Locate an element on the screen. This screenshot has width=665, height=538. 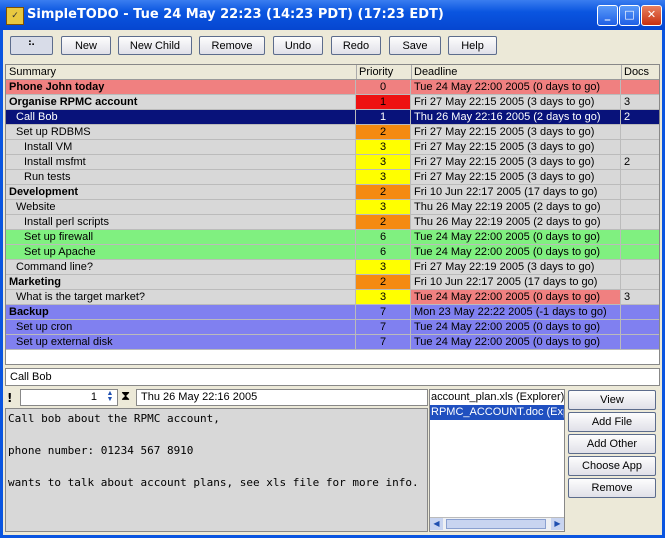
task-summary: What is the target market? is located at coordinates (181, 297).